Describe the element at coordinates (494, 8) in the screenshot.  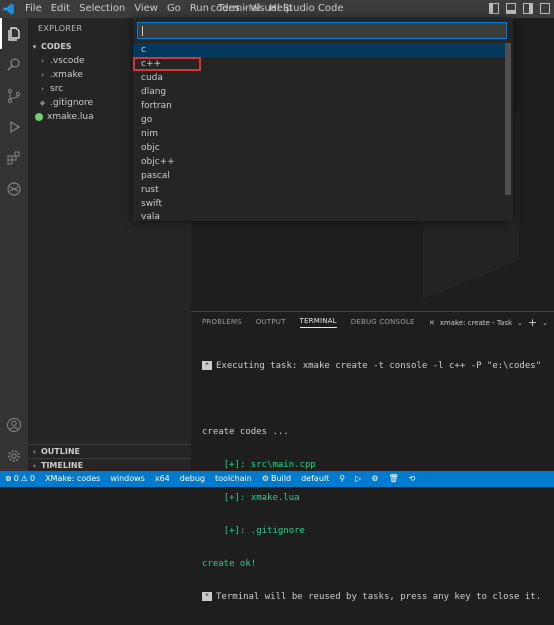
I see `toggle-sidebar-icon` at that location.